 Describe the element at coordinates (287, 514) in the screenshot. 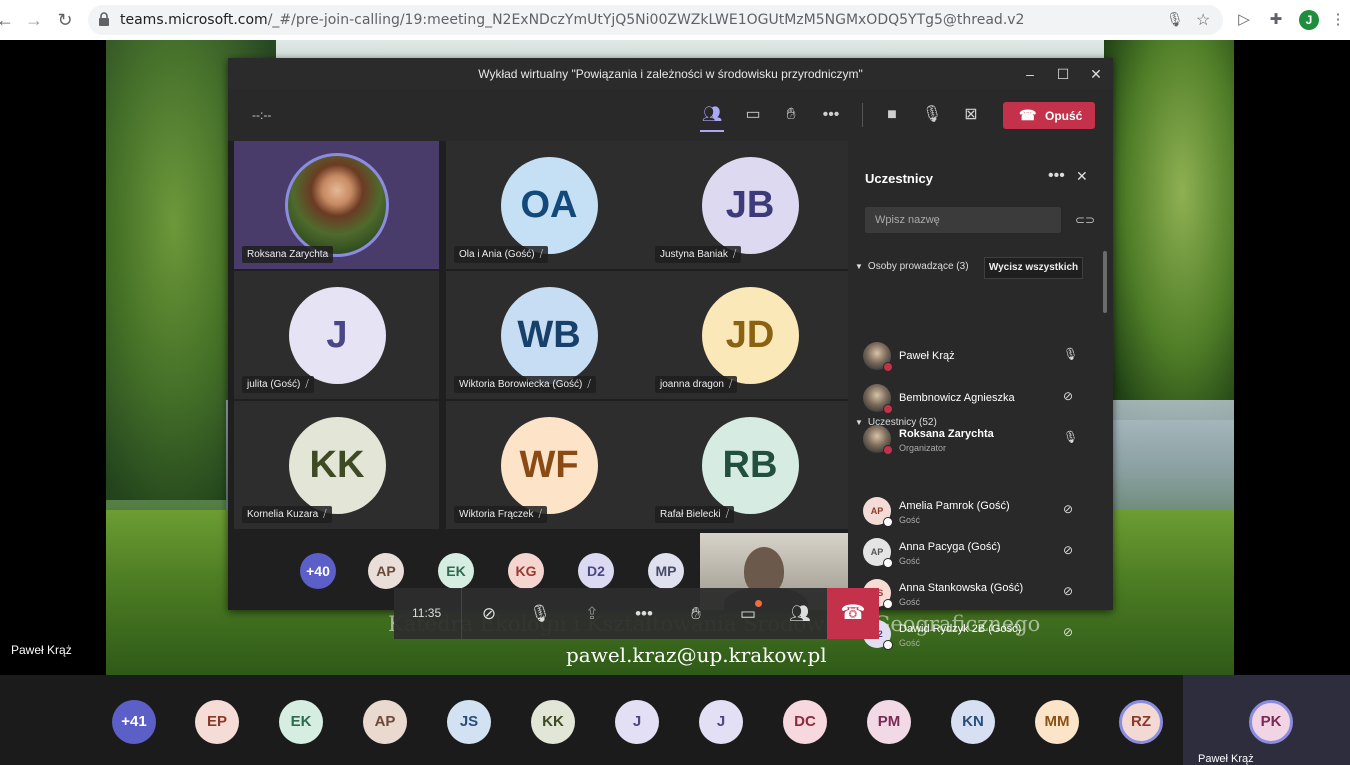

I see `participant-name-label: Kornelia Kuzara ⧸` at that location.